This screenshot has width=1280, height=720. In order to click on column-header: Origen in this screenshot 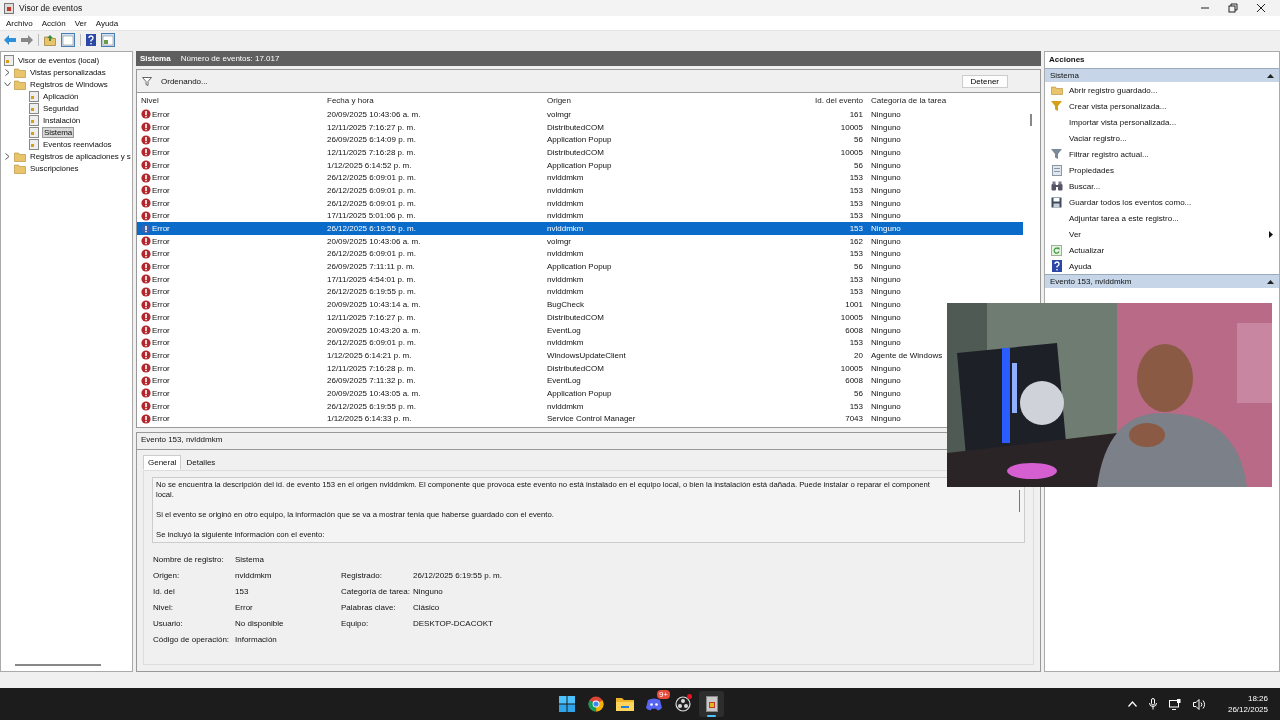, I will do `click(630, 100)`.